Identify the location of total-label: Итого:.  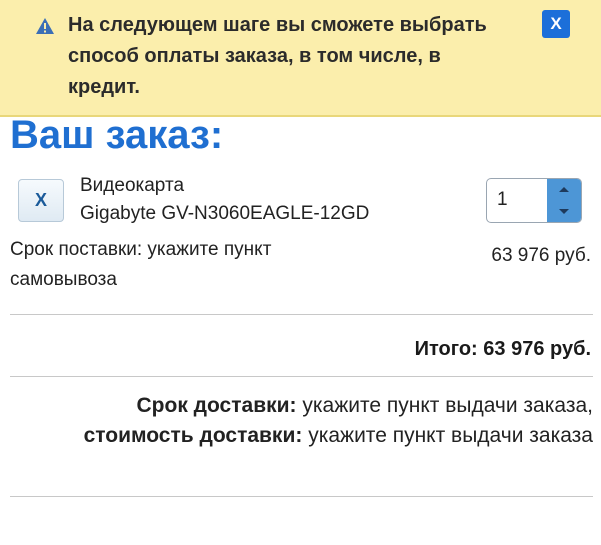
(446, 349).